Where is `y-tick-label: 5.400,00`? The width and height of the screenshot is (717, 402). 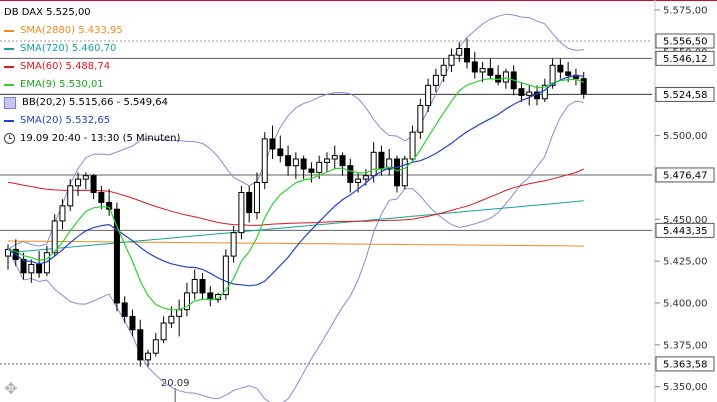 y-tick-label: 5.400,00 is located at coordinates (685, 303).